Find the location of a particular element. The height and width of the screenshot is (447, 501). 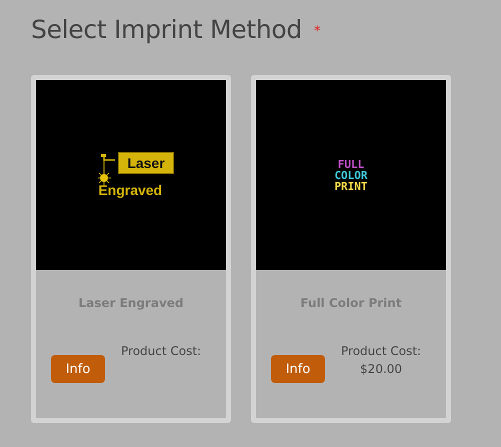

required-mark: * is located at coordinates (317, 31).